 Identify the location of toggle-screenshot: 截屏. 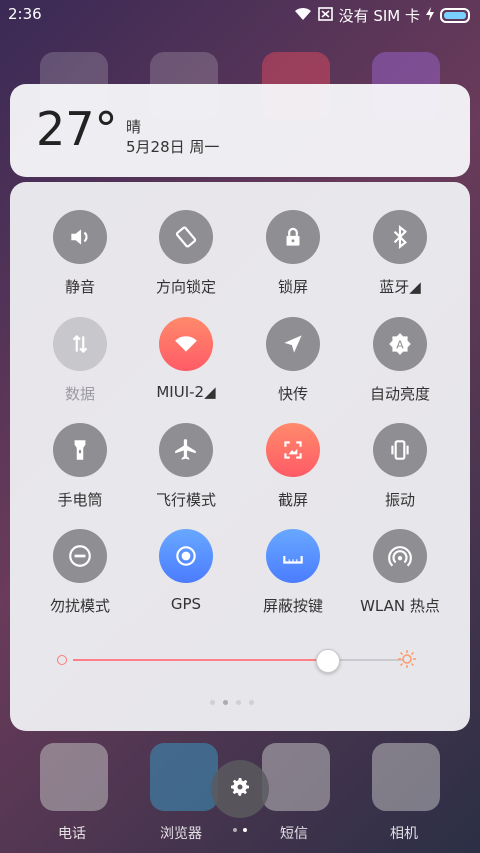
(293, 468).